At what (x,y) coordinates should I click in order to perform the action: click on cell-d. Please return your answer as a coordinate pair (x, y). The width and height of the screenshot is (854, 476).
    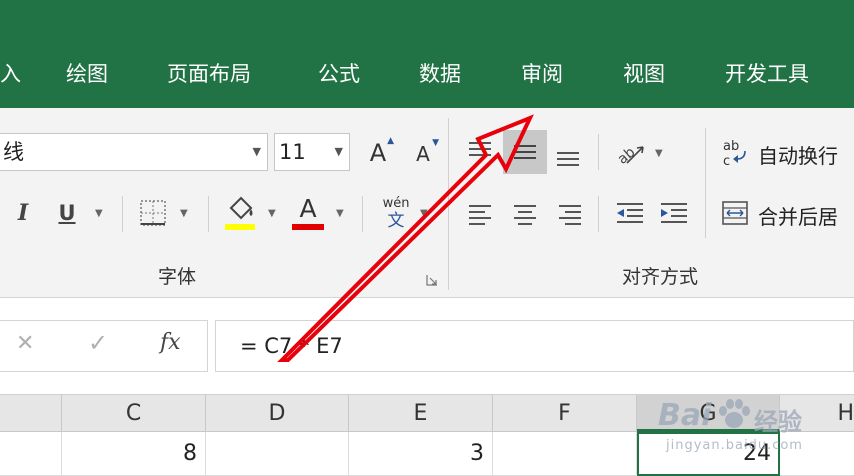
    Looking at the image, I should click on (277, 454).